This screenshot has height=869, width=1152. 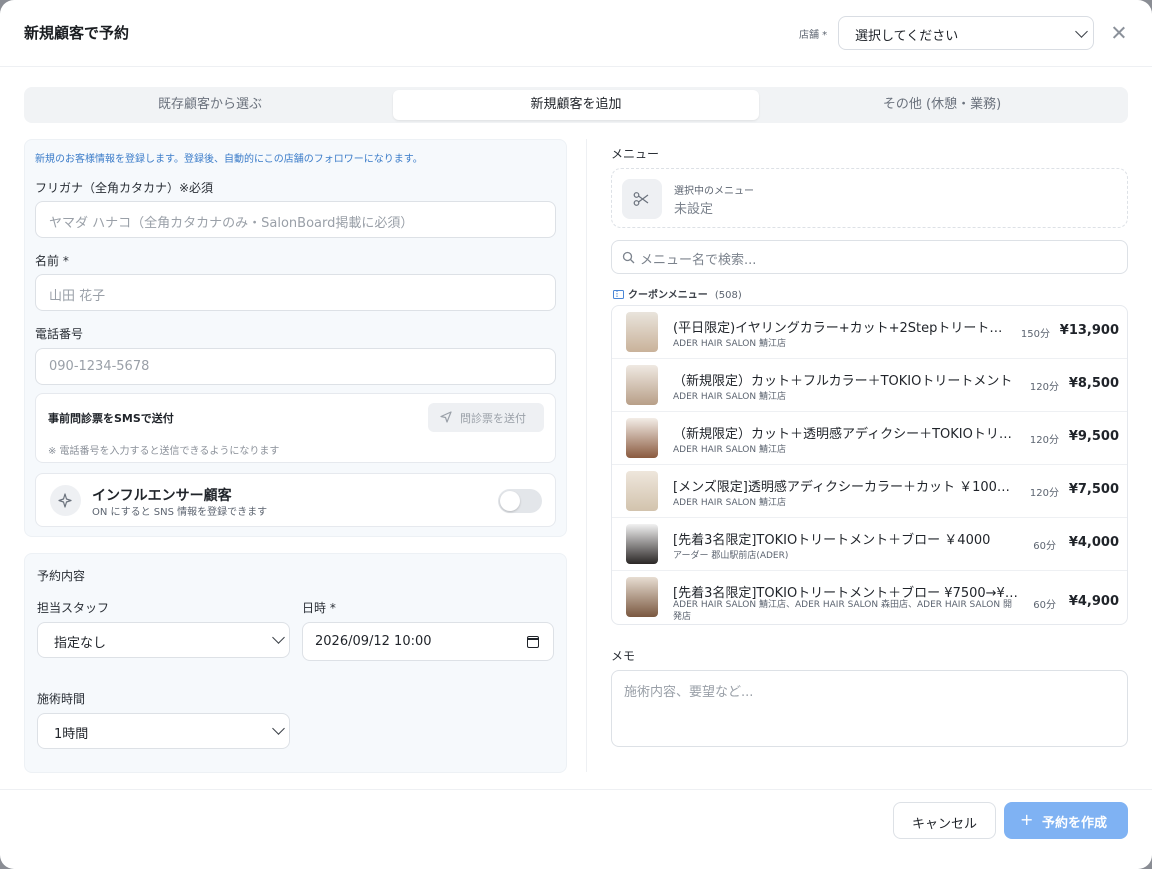 What do you see at coordinates (944, 824) in the screenshot?
I see `cancel-button-label: キャンセル` at bounding box center [944, 824].